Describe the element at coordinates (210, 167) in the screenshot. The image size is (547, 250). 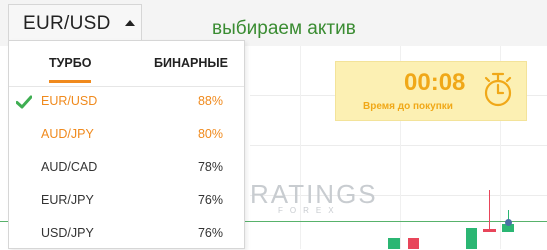
I see `asset-payout: 78%` at that location.